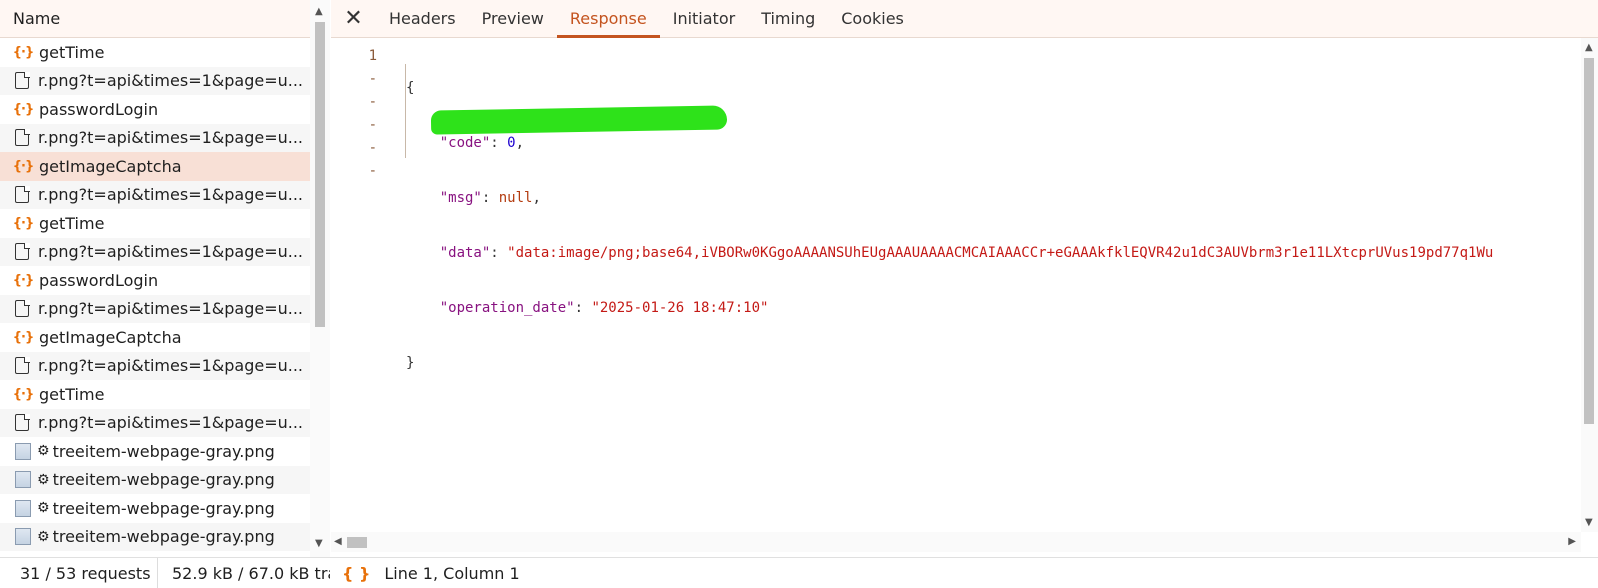 The image size is (1598, 588). Describe the element at coordinates (410, 88) in the screenshot. I see `open-brace: {` at that location.